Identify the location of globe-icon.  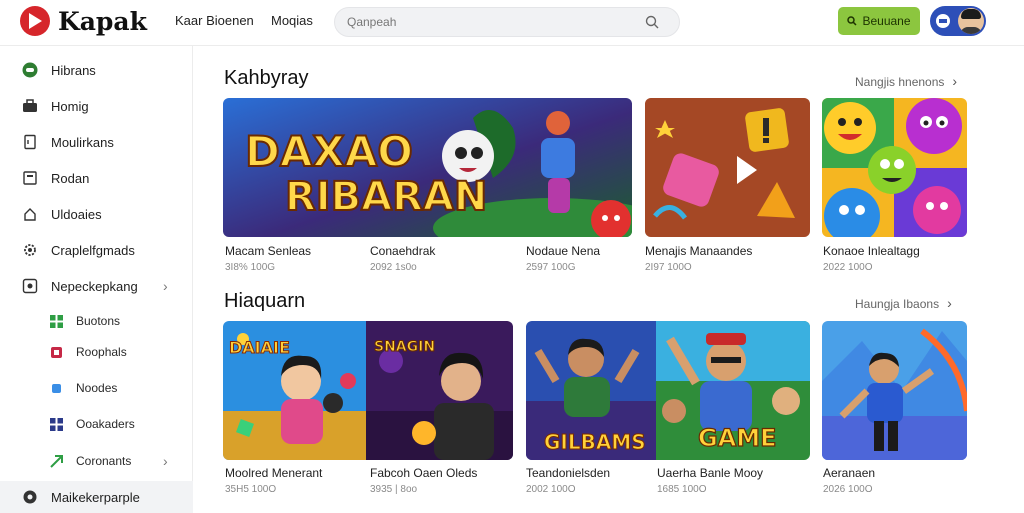
(30, 497).